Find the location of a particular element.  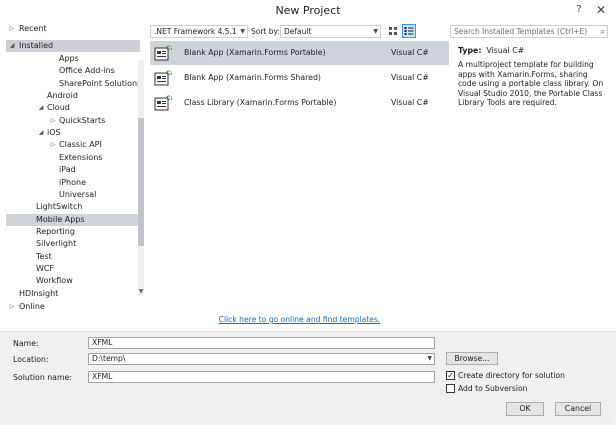

tree-item: Test is located at coordinates (73, 257).